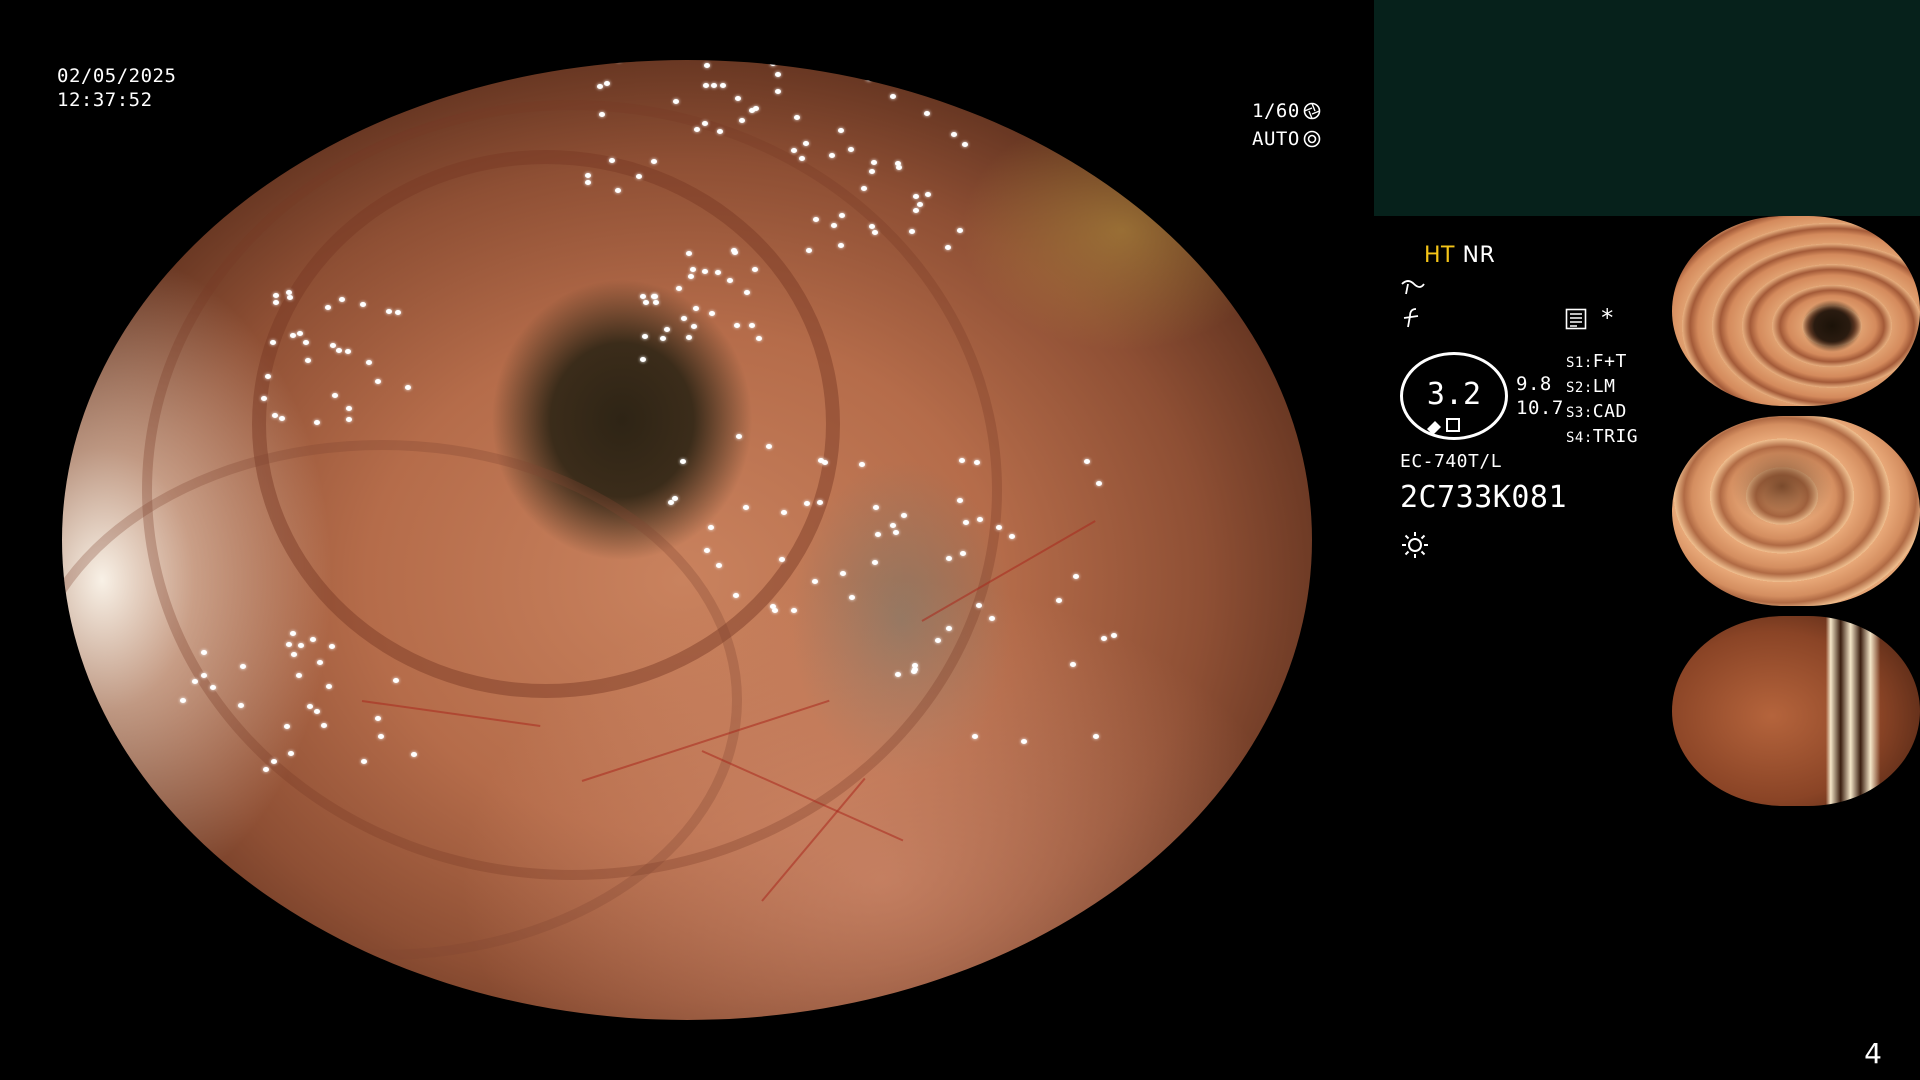 This screenshot has width=1920, height=1080. Describe the element at coordinates (1796, 311) in the screenshot. I see `thumbnail-1: 2C733K081` at that location.